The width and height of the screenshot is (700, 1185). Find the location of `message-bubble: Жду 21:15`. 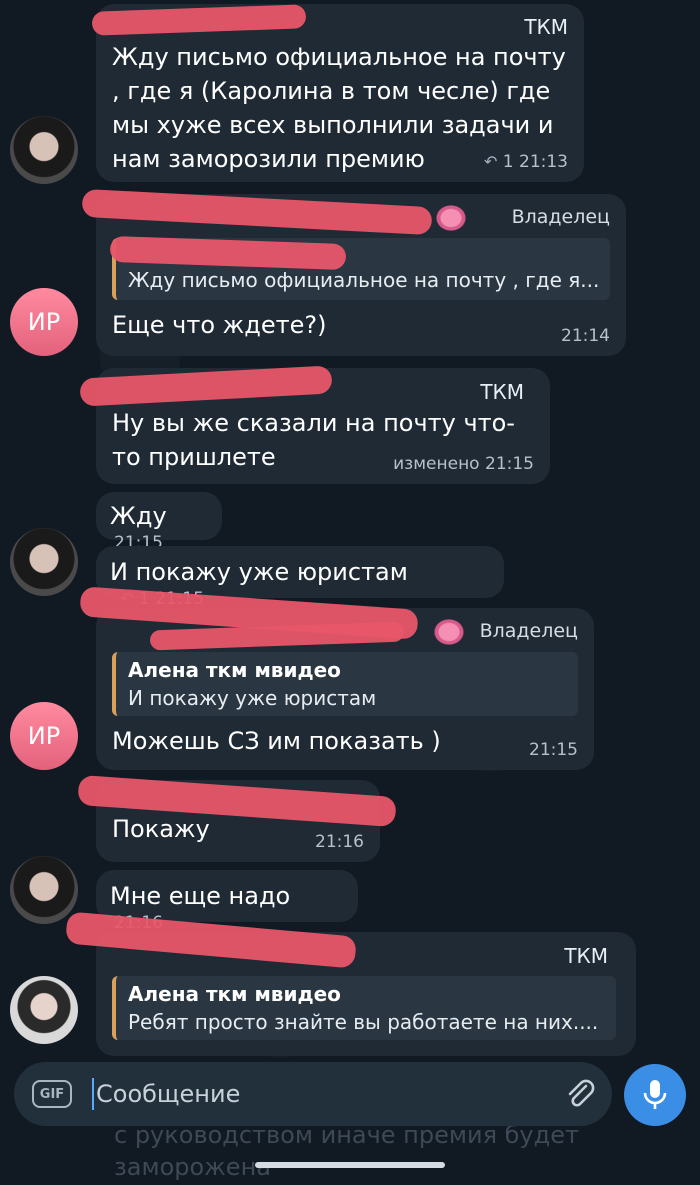

message-bubble: Жду 21:15 is located at coordinates (159, 522).